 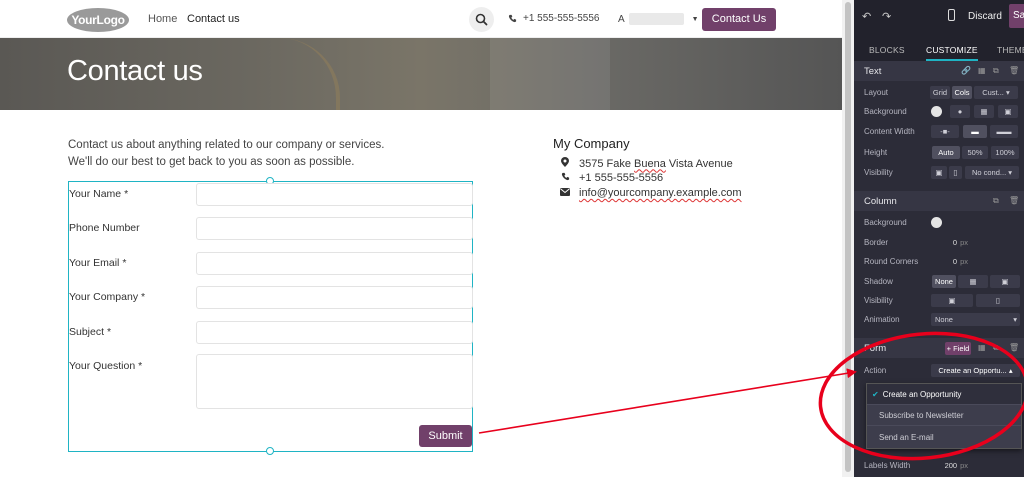 What do you see at coordinates (481, 19) in the screenshot?
I see `search-button` at bounding box center [481, 19].